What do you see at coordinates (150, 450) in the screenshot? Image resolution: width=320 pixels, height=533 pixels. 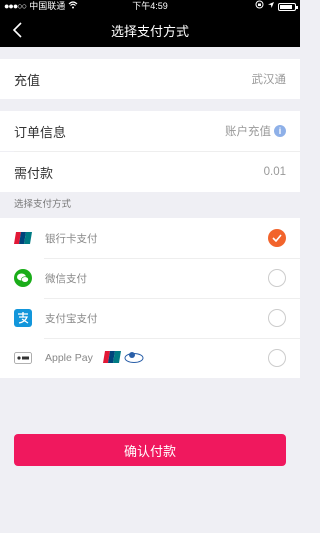 I see `confirm-payment-button: 确认付款` at bounding box center [150, 450].